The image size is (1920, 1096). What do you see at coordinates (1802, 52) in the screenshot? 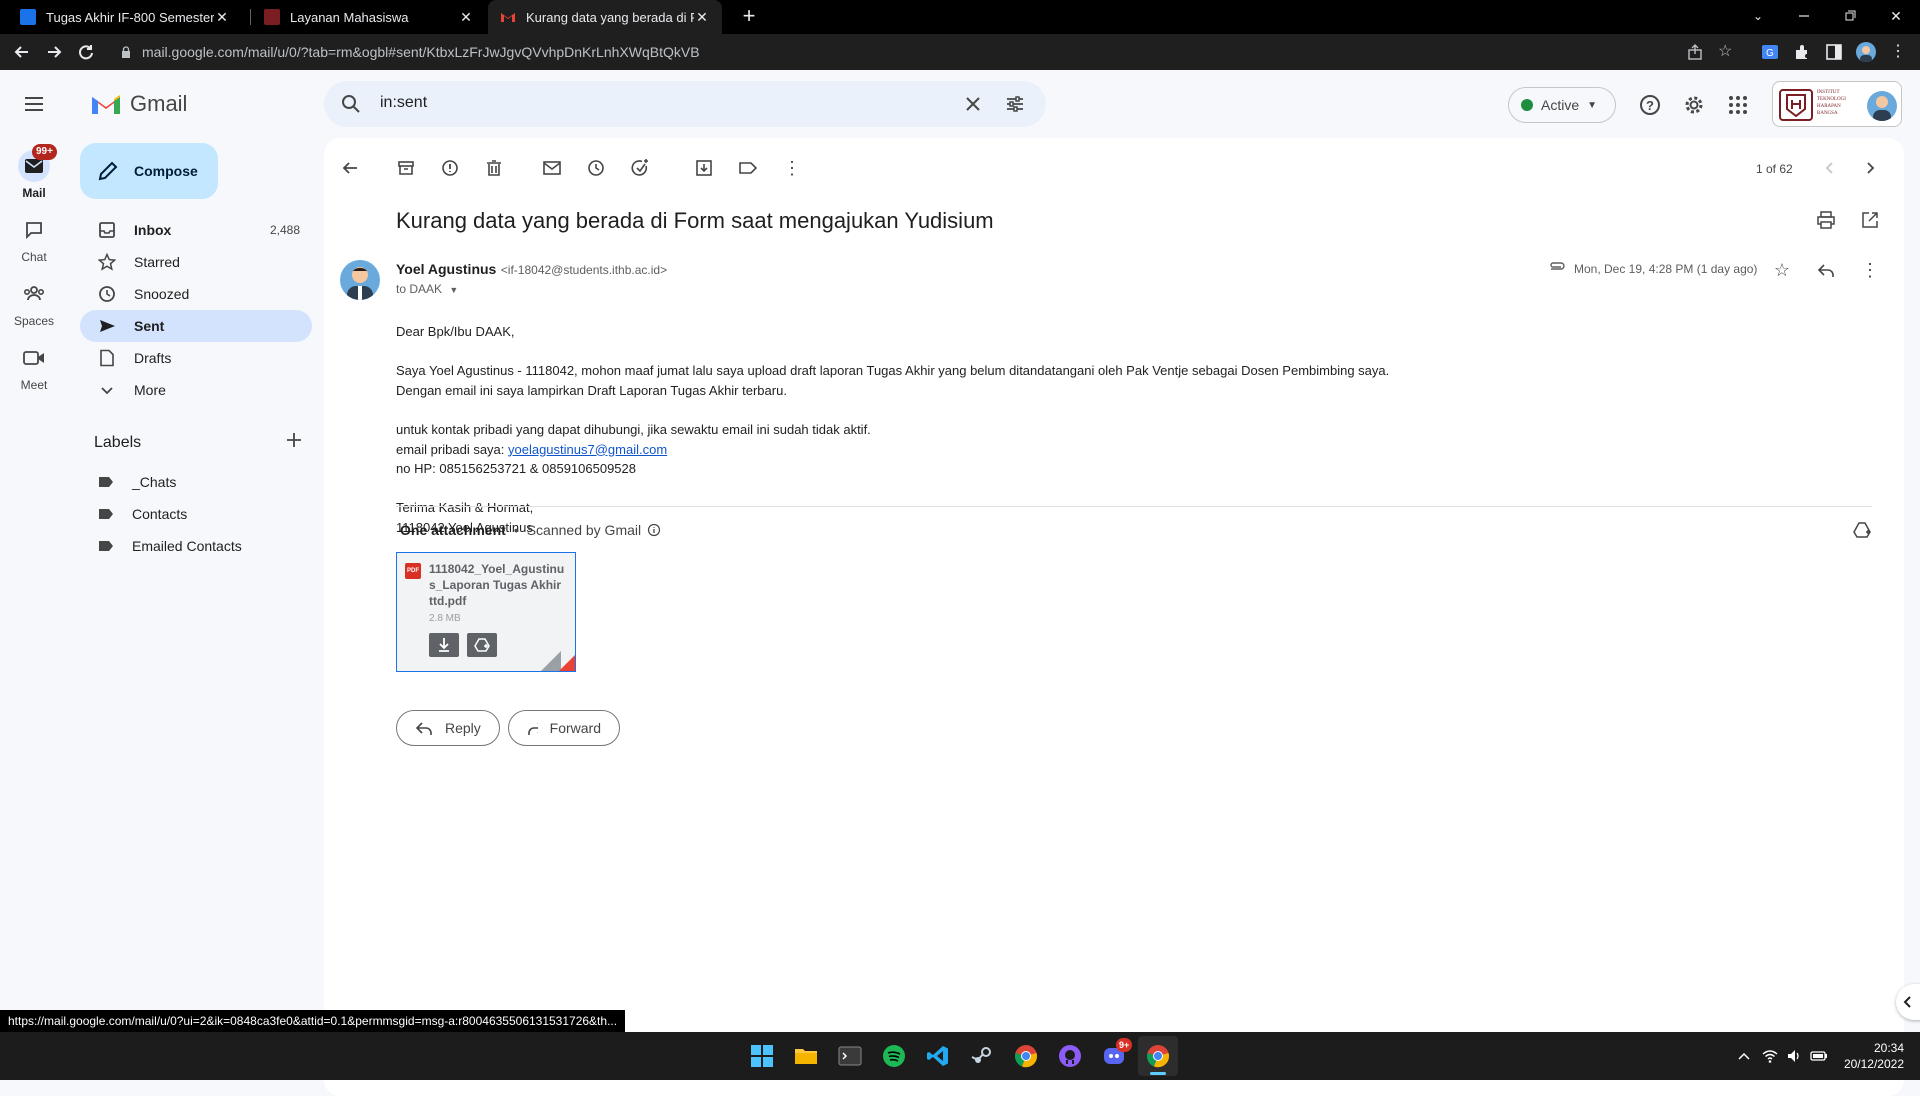
I see `extensions-icon` at bounding box center [1802, 52].